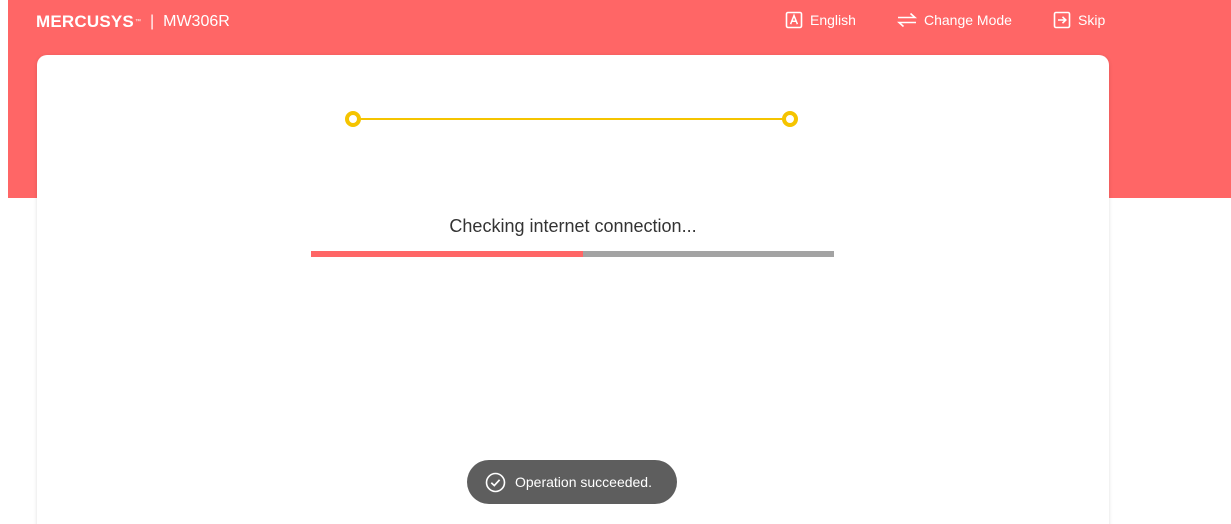 The image size is (1231, 524). I want to click on check-circle-icon, so click(495, 482).